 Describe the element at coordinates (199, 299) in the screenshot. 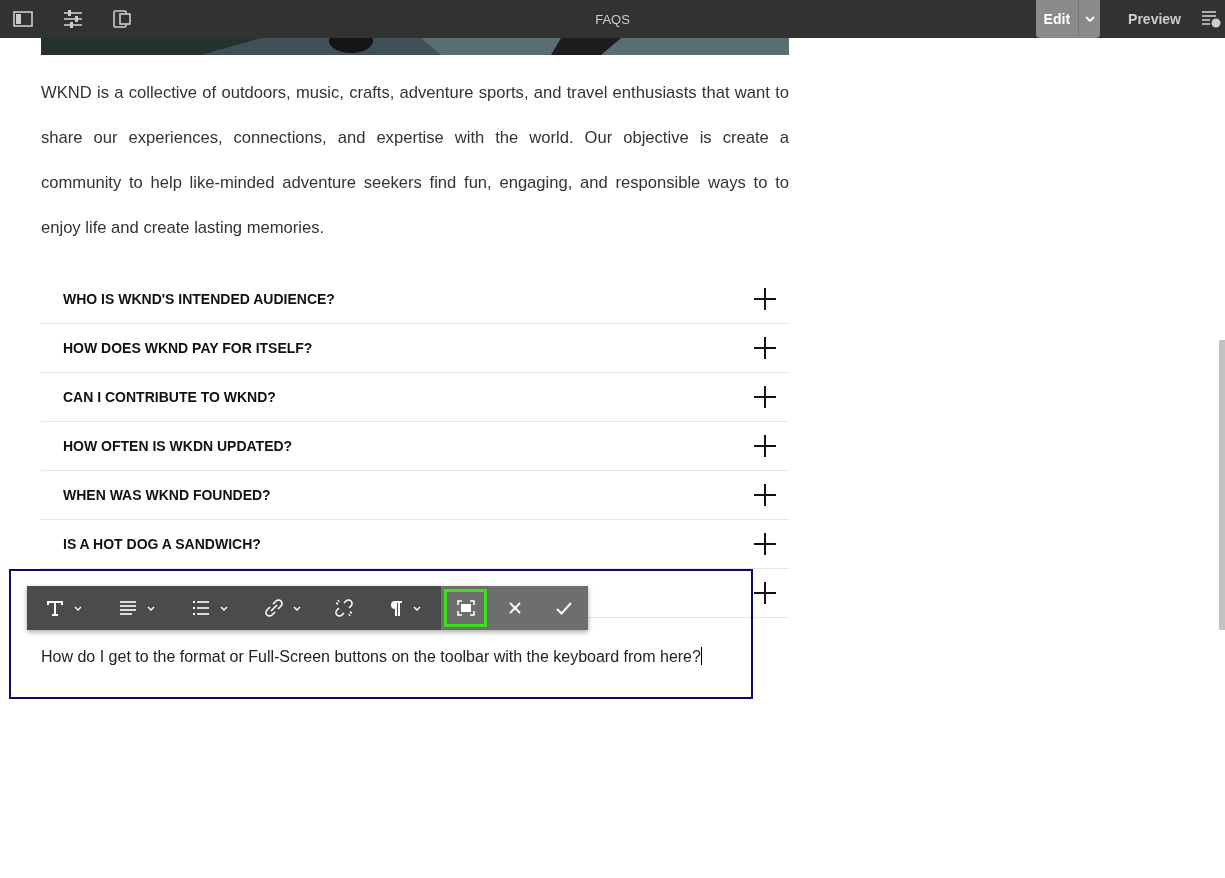

I see `faq-question: WHO IS WKND'S INTENDED AUDIENCE?` at that location.